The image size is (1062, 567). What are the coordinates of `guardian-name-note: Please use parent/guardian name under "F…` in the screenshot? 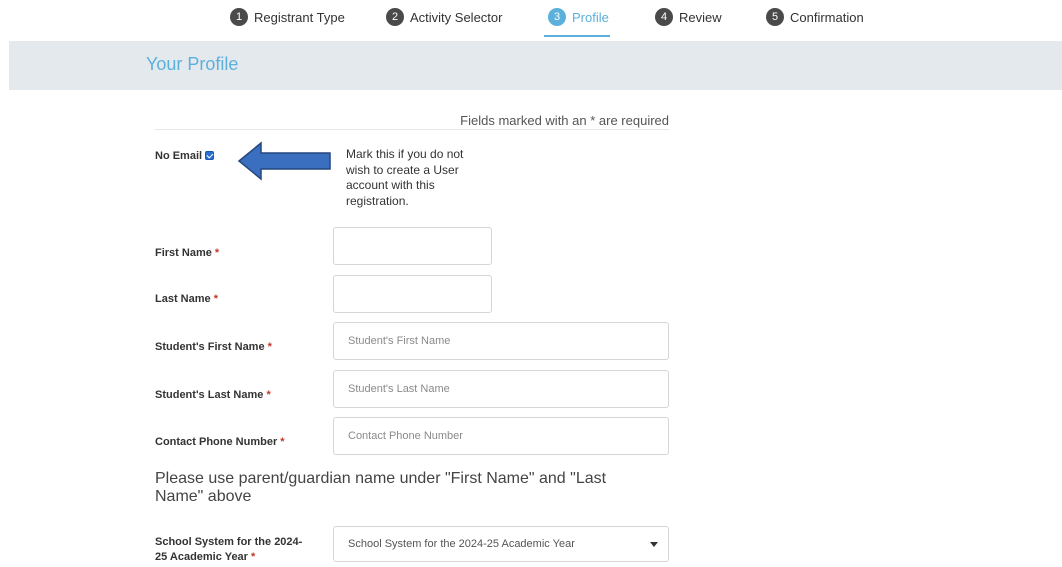 It's located at (381, 487).